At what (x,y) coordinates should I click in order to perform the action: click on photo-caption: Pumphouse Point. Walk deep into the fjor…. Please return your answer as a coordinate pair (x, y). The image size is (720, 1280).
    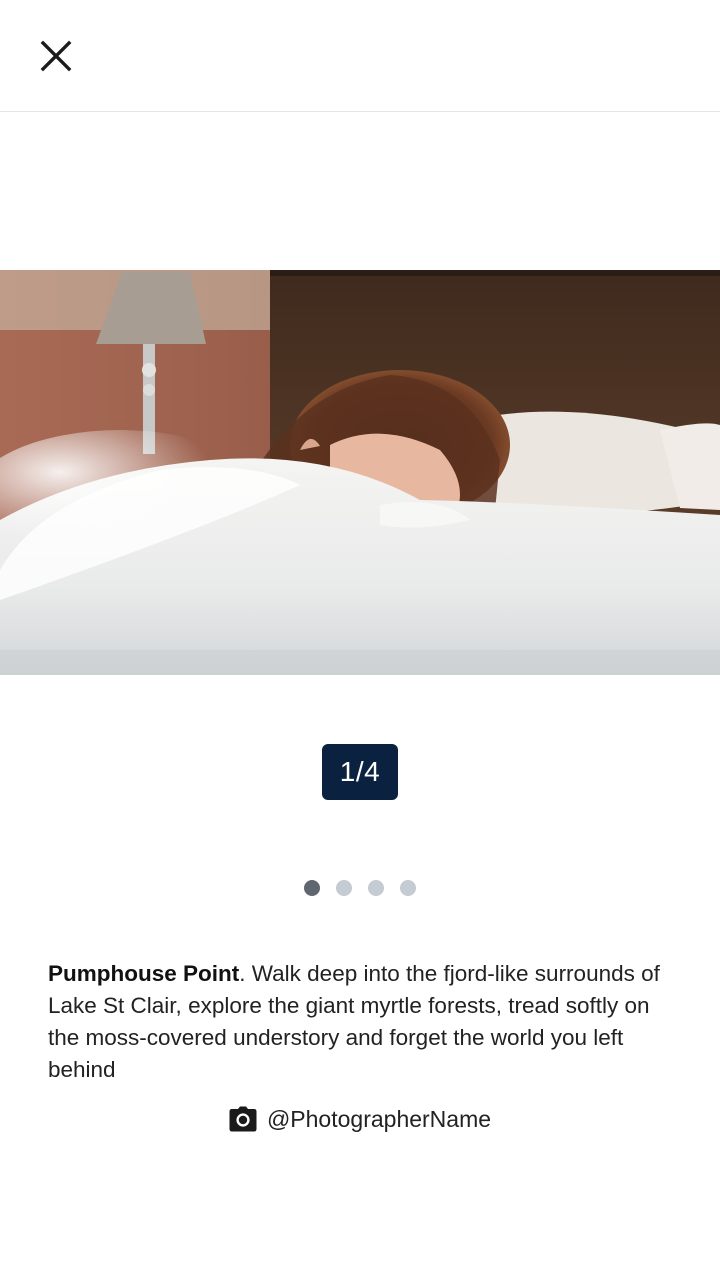
    Looking at the image, I should click on (363, 1022).